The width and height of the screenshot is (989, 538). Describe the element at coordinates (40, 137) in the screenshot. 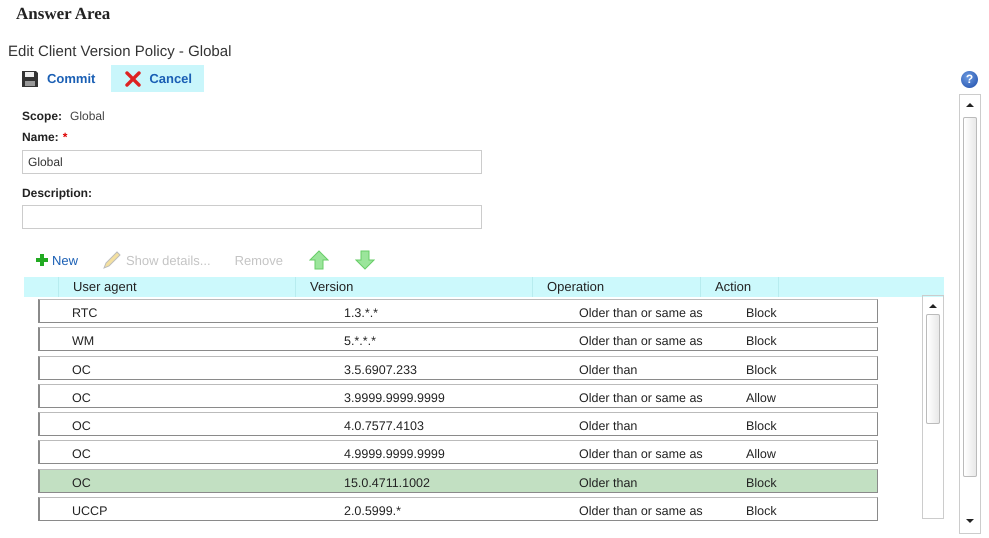

I see `name-label: Name:` at that location.